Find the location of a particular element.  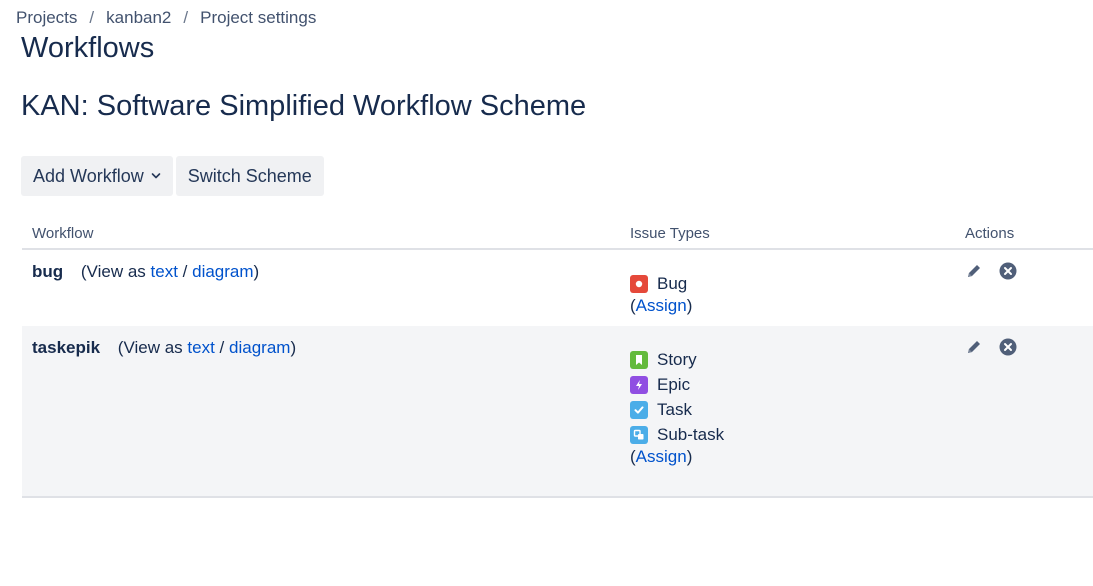

header-issue-types: Issue Types is located at coordinates (787, 233).